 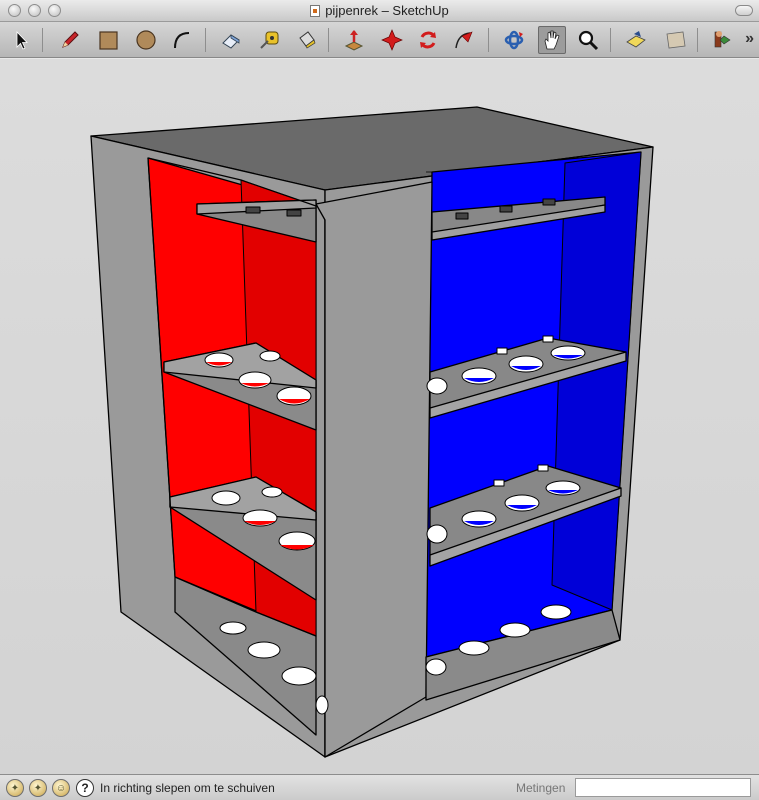 I want to click on eraser-tool-icon, so click(x=231, y=40).